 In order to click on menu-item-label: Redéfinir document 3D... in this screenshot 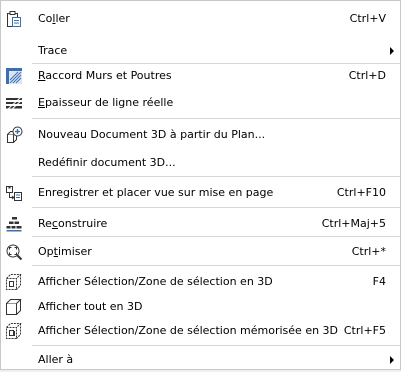, I will do `click(107, 162)`.